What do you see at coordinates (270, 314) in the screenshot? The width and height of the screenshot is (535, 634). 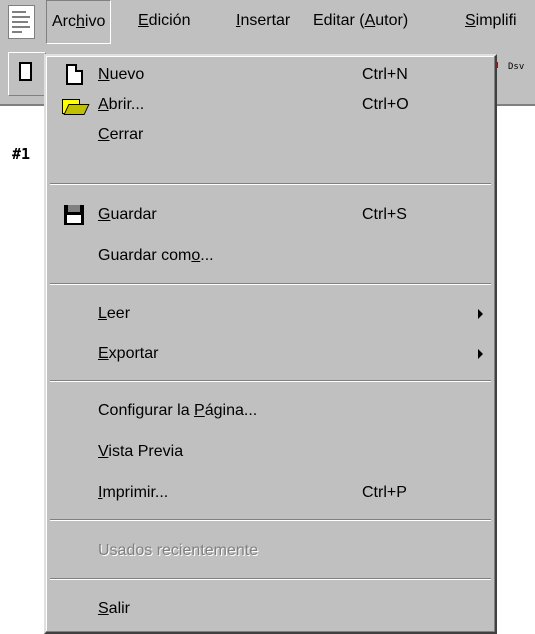 I see `menu-item-leer: Leer` at bounding box center [270, 314].